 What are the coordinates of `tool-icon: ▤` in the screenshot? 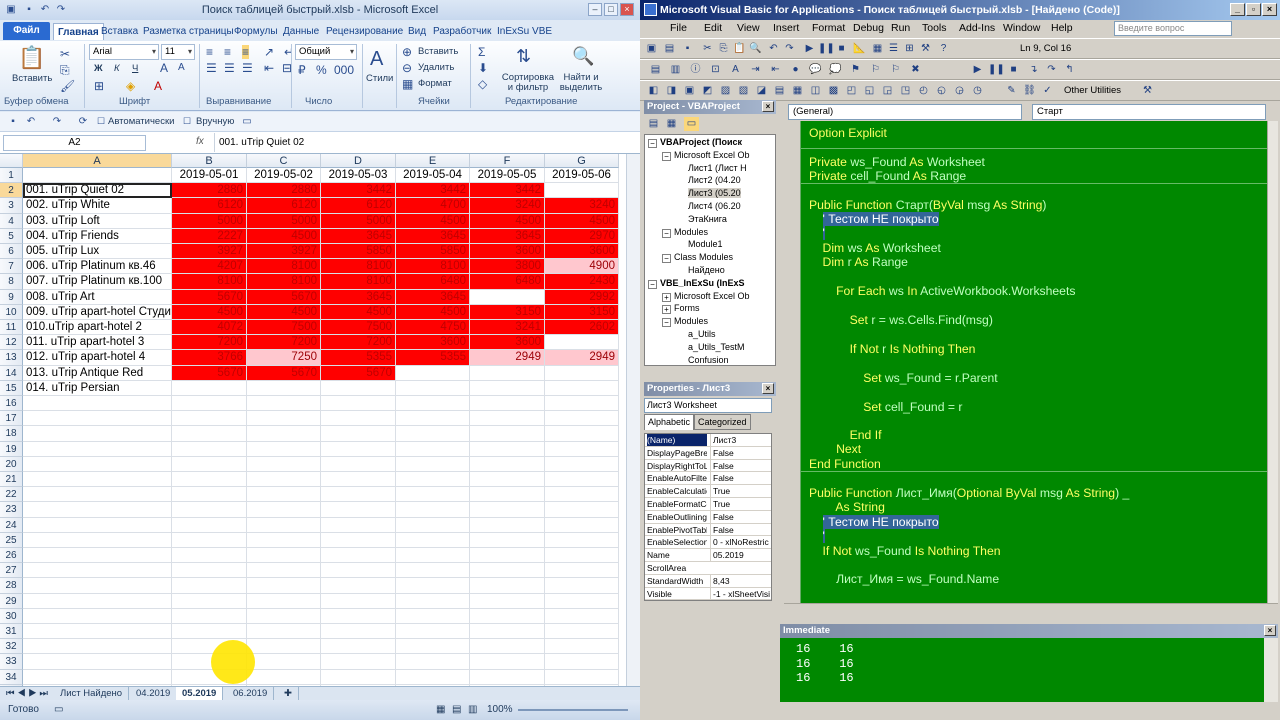 It's located at (779, 91).